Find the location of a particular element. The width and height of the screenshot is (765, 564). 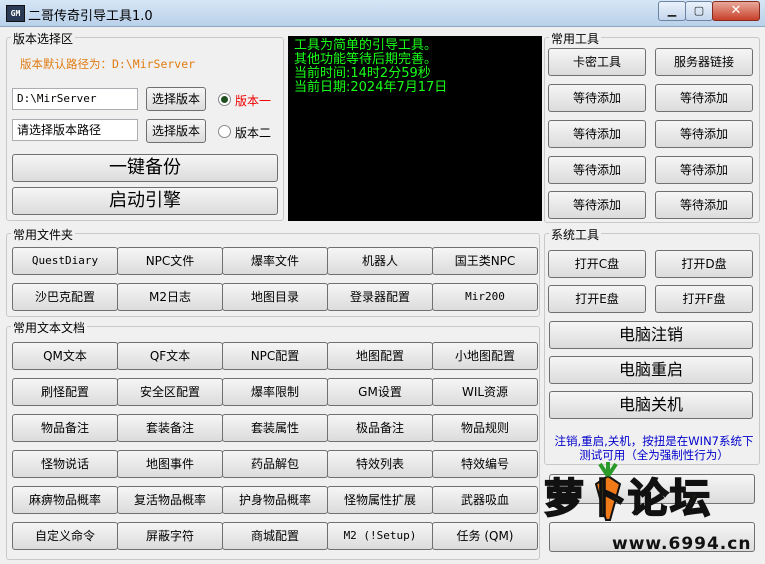

doc-set-attributes-button: 套装属性 is located at coordinates (275, 428).